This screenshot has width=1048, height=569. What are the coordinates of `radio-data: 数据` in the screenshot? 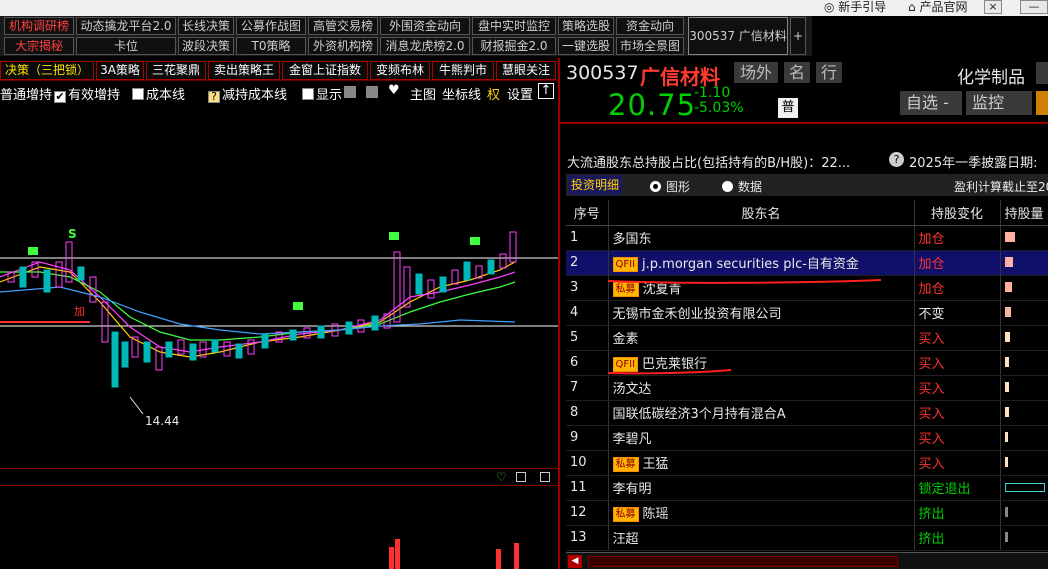 It's located at (742, 186).